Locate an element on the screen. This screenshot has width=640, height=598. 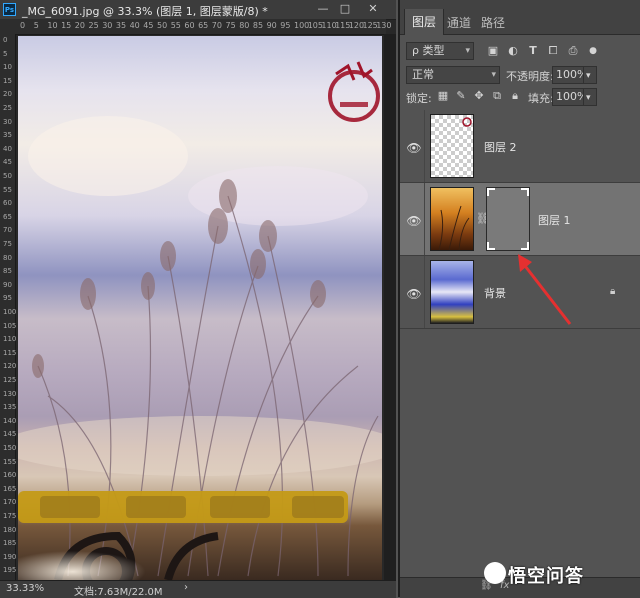
ruler-tick-label: 0 is located at coordinates (23, 25).